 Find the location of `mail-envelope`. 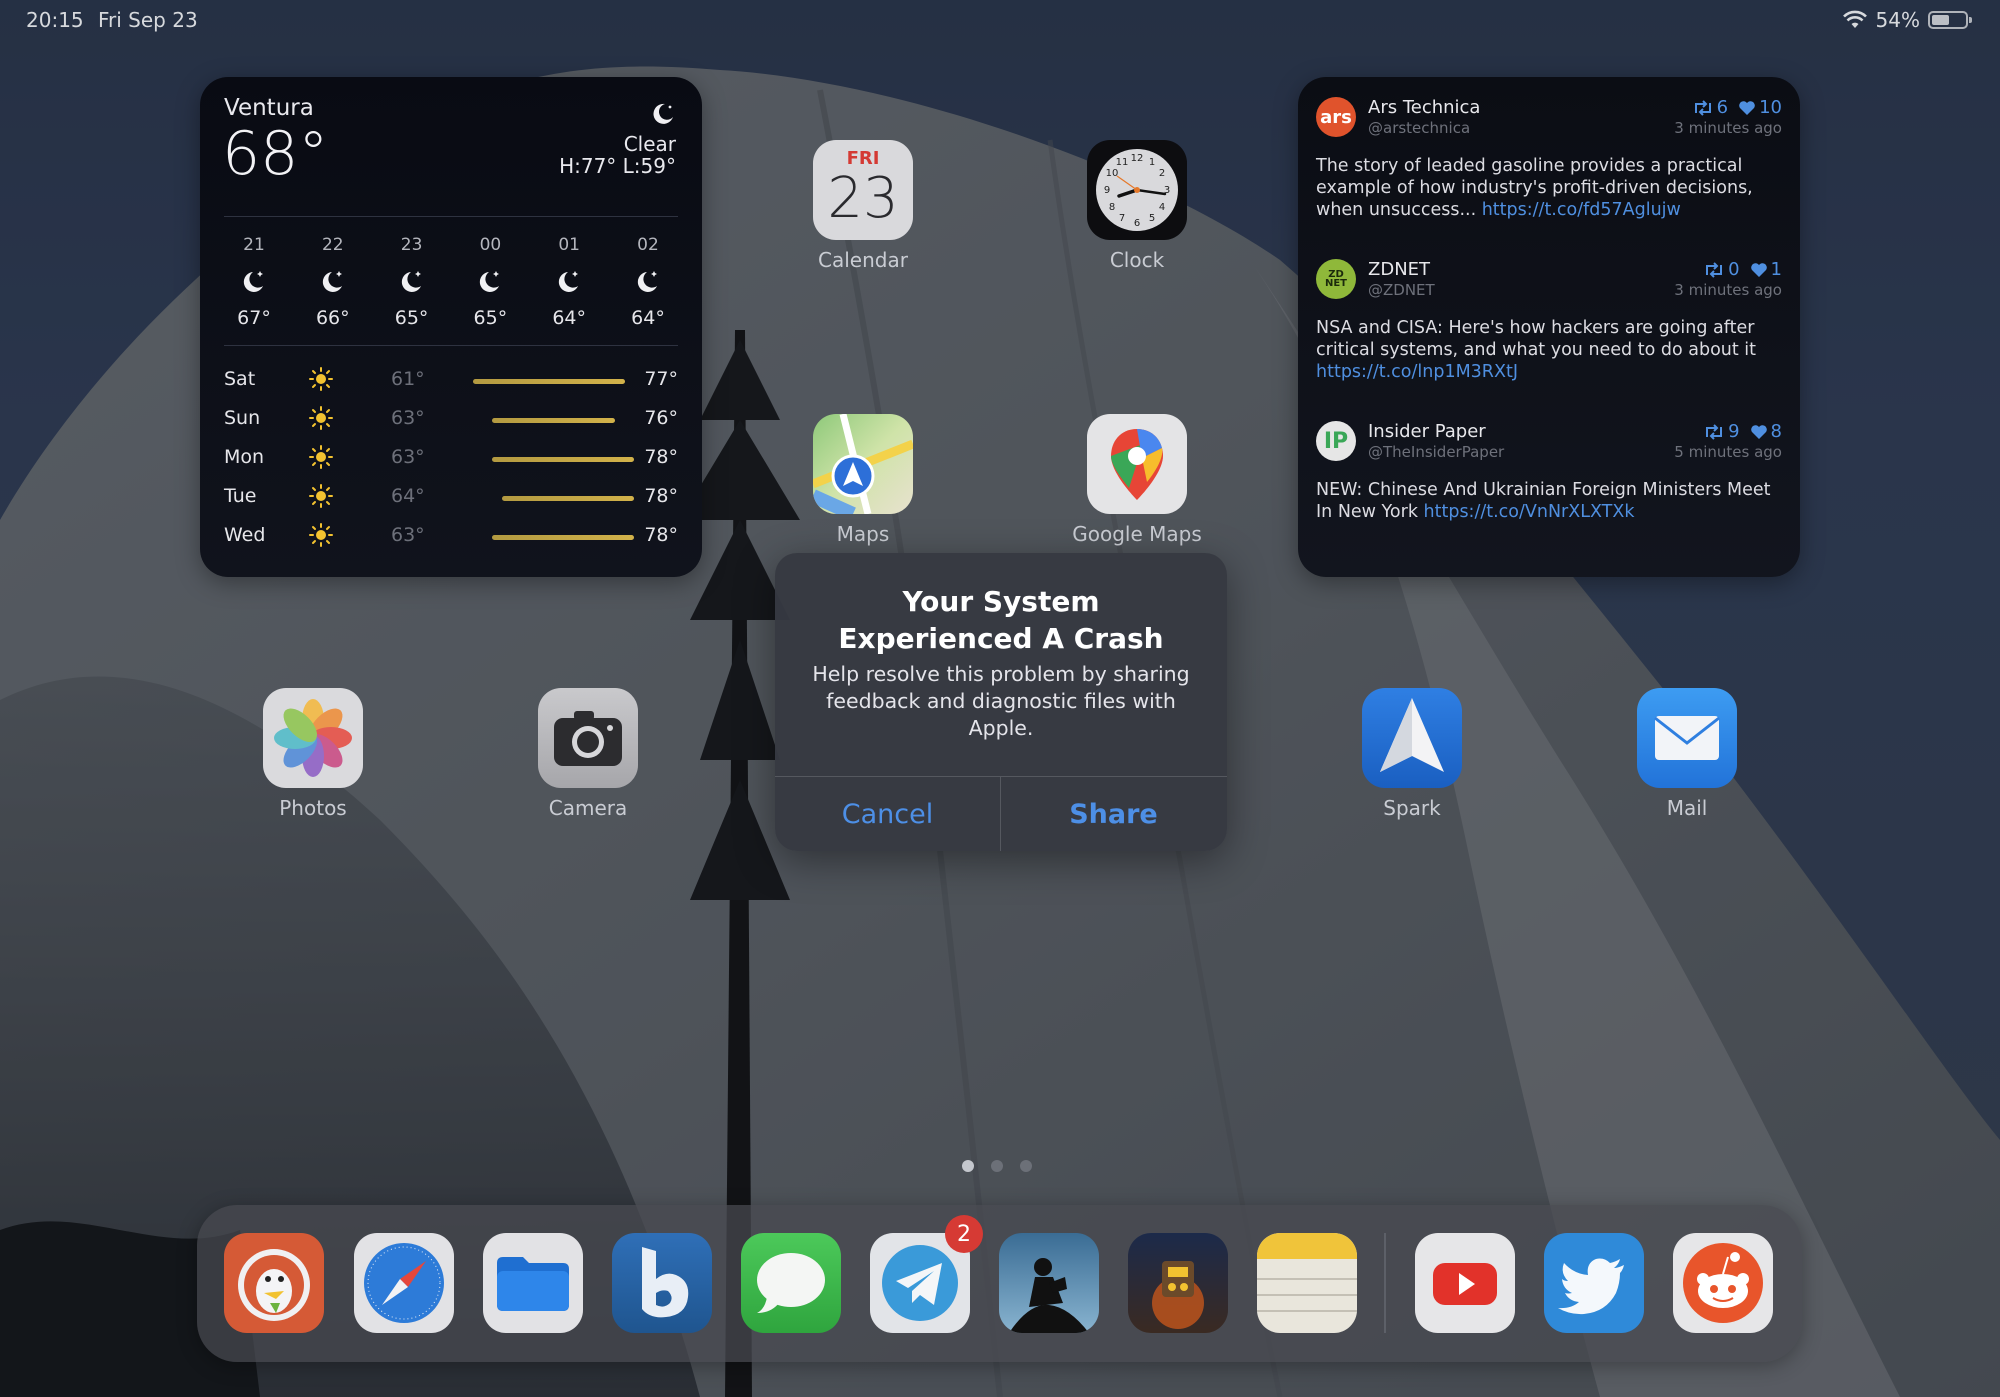

mail-envelope is located at coordinates (1687, 738).